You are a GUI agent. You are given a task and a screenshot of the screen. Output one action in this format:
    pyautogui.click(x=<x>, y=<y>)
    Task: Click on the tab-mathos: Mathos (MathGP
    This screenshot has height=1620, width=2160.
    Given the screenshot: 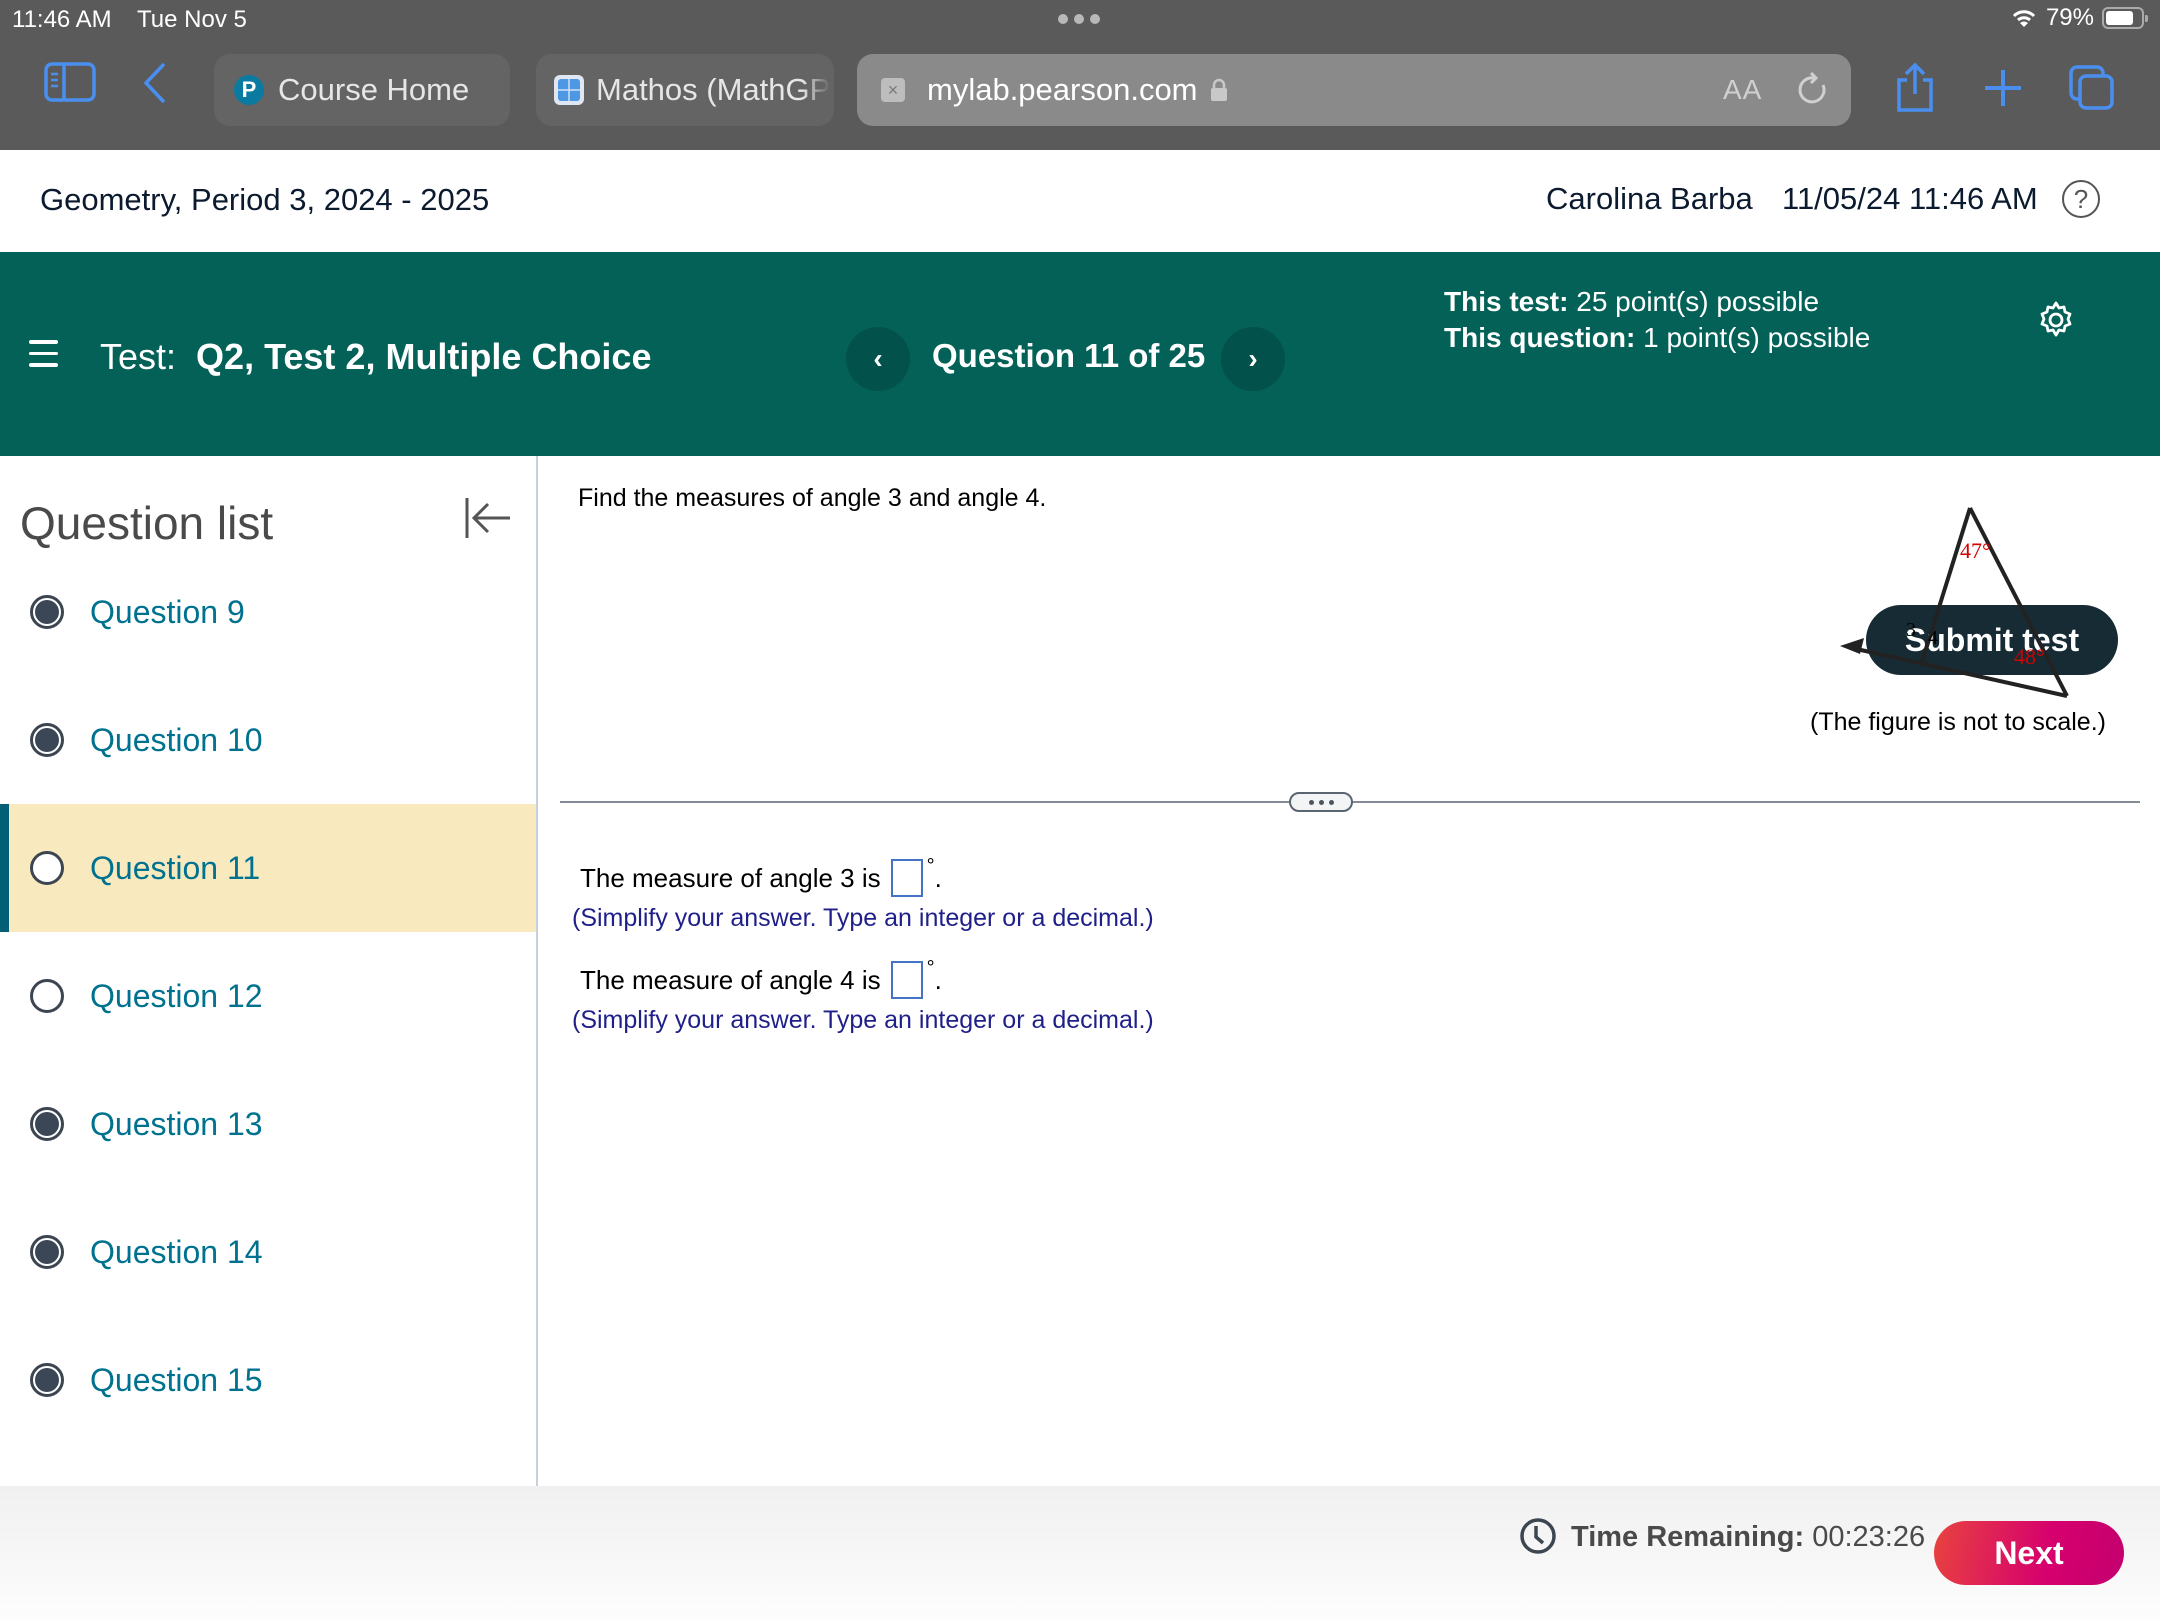 What is the action you would take?
    pyautogui.click(x=685, y=90)
    